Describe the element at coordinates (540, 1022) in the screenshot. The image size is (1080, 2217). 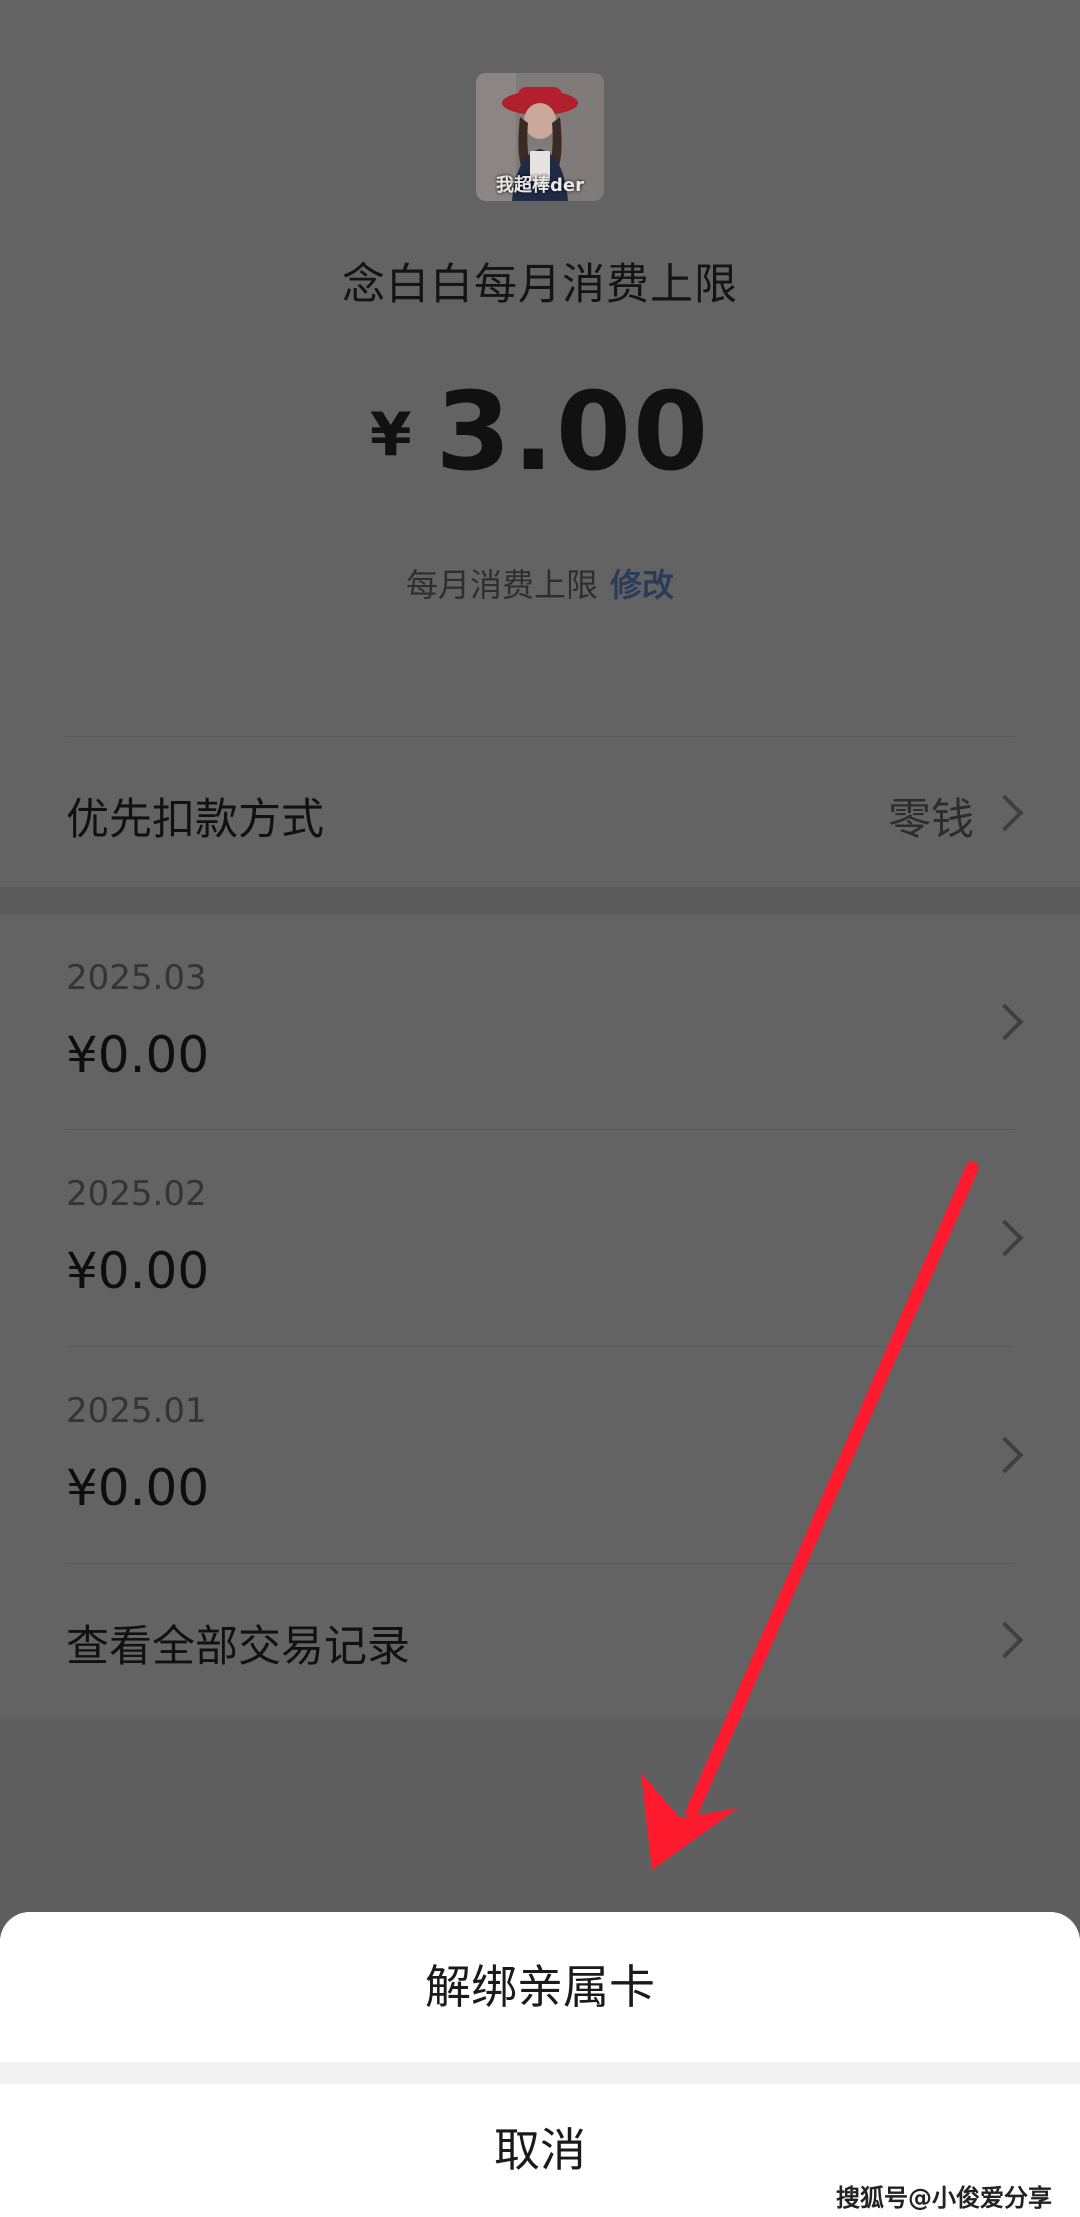
I see `month-row: 2025.03 ¥0.00` at that location.